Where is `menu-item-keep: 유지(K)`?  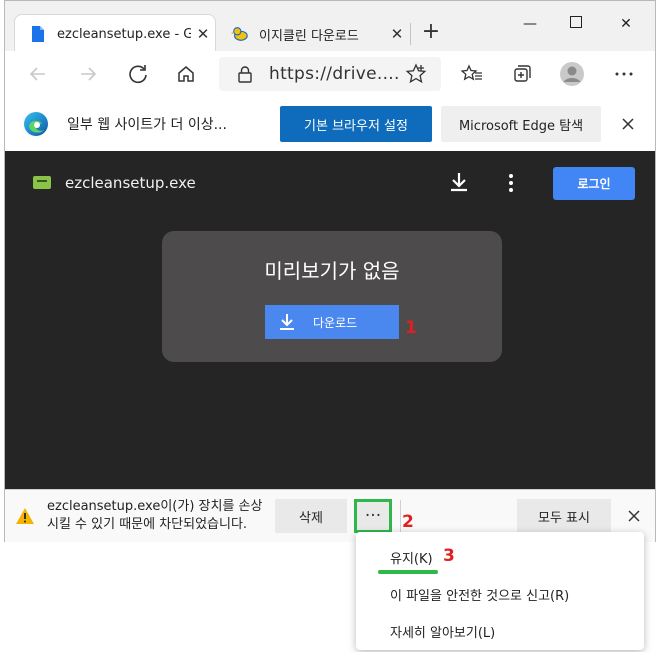
menu-item-keep: 유지(K) is located at coordinates (411, 557).